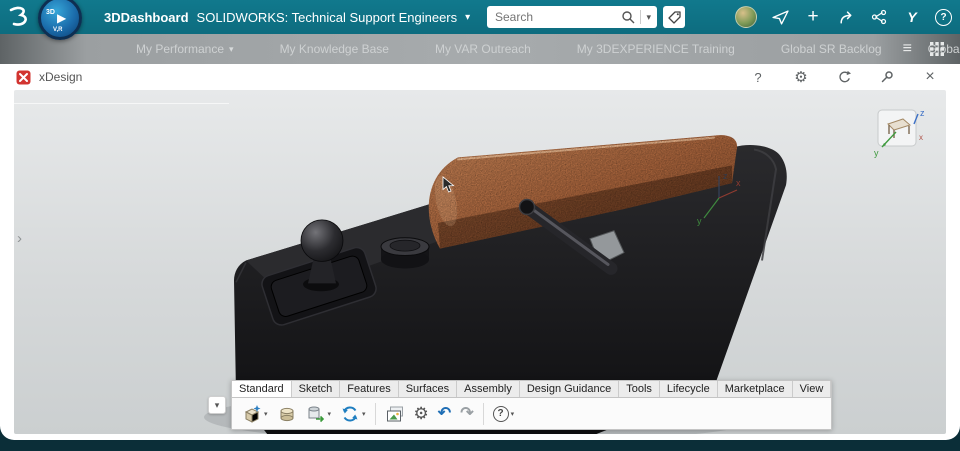 This screenshot has height=451, width=960. I want to click on undo-button: ↶, so click(444, 413).